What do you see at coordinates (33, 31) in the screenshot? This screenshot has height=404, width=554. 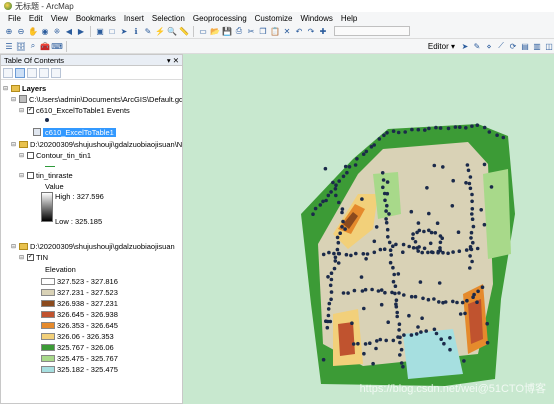 I see `pan-icon: ✋` at bounding box center [33, 31].